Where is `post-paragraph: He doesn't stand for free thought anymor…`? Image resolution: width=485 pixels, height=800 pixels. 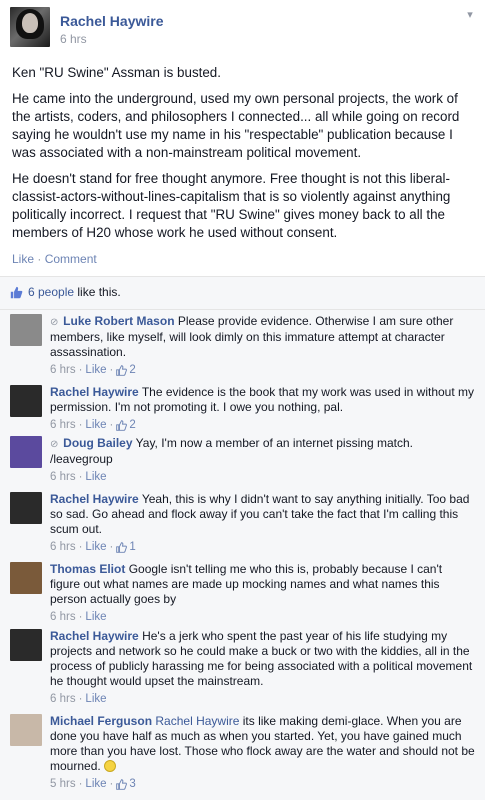
post-paragraph: He doesn't stand for free thought anymor… is located at coordinates (231, 205).